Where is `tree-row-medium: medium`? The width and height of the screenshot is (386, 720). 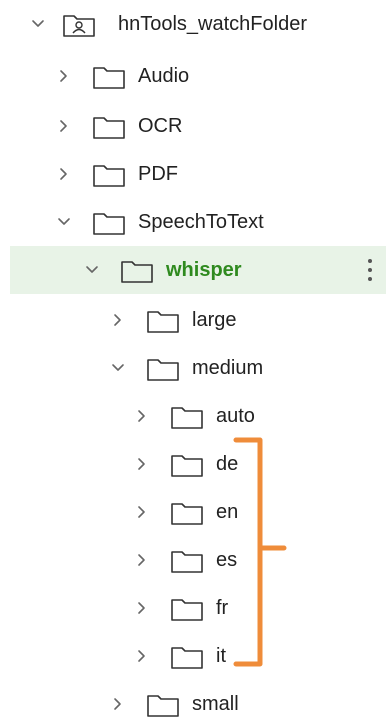 tree-row-medium: medium is located at coordinates (193, 368).